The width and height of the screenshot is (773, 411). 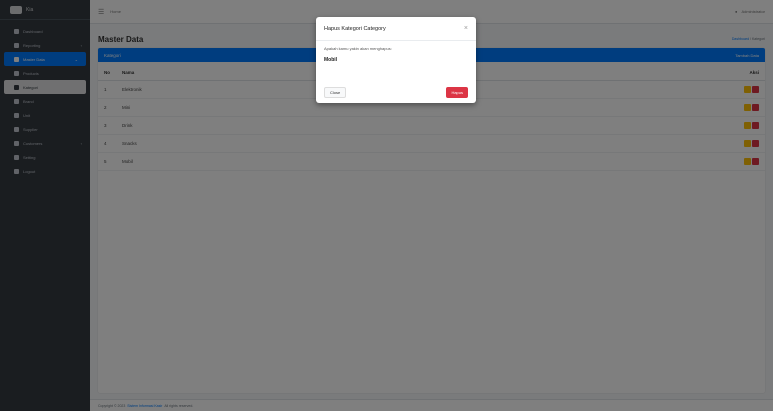 What do you see at coordinates (396, 92) in the screenshot?
I see `modal-footer: Close Hapus` at bounding box center [396, 92].